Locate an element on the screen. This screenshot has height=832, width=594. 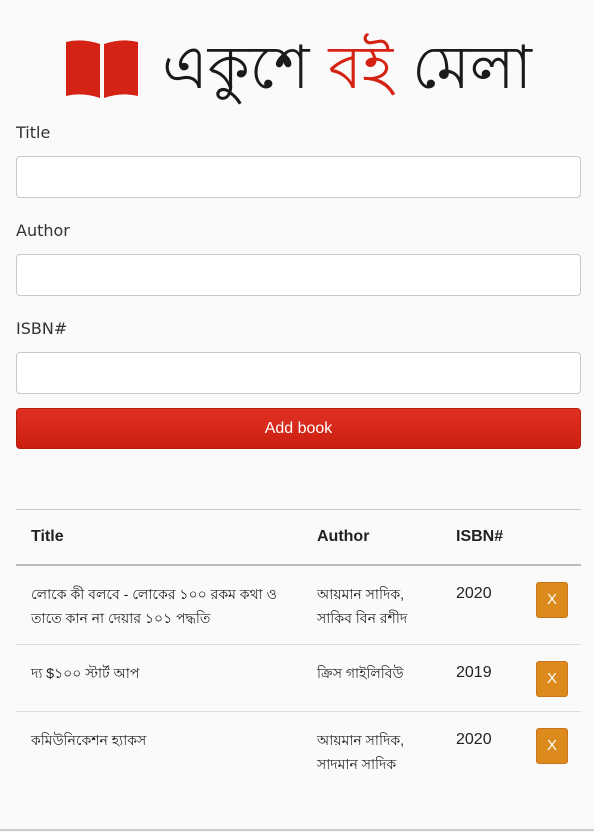
title-label: Title is located at coordinates (33, 132).